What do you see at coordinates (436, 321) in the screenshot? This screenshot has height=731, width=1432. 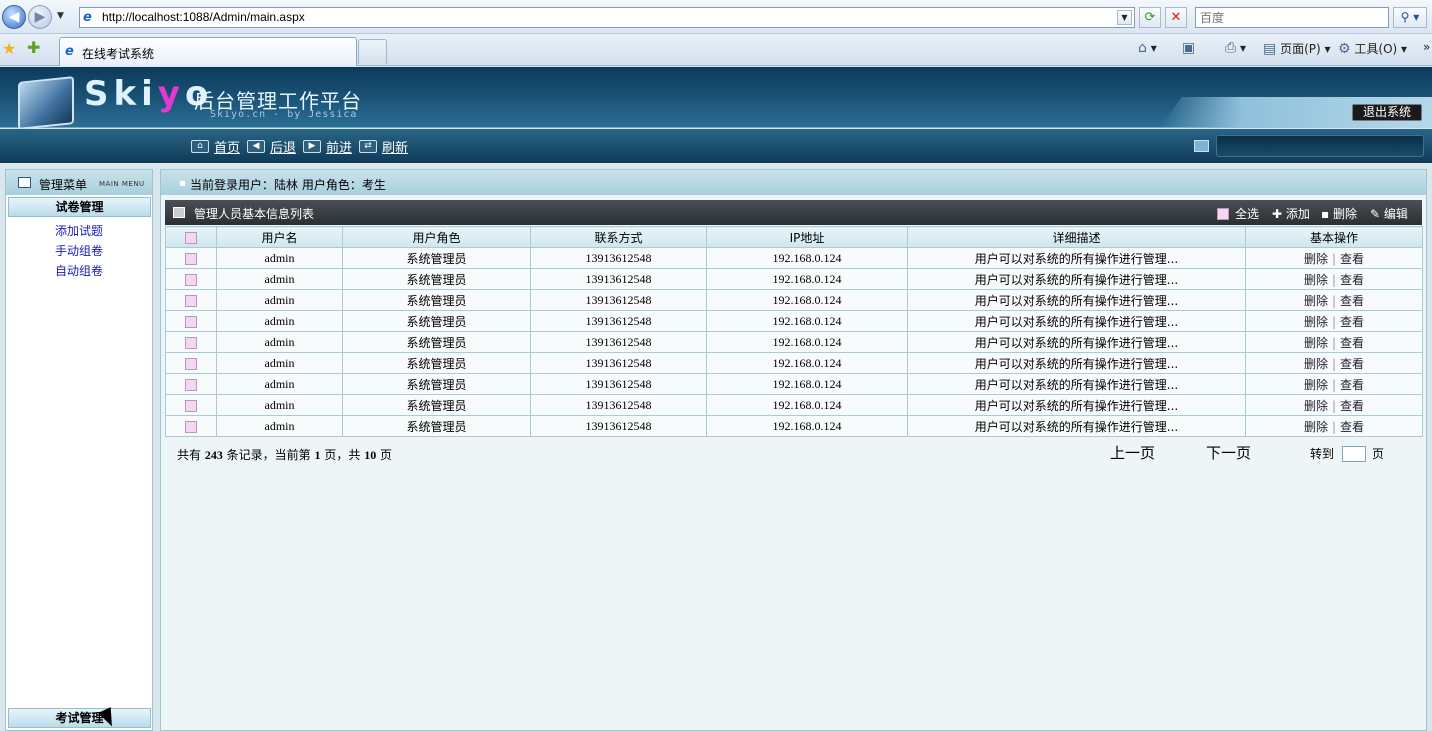 I see `cell-role: 系统管理员` at bounding box center [436, 321].